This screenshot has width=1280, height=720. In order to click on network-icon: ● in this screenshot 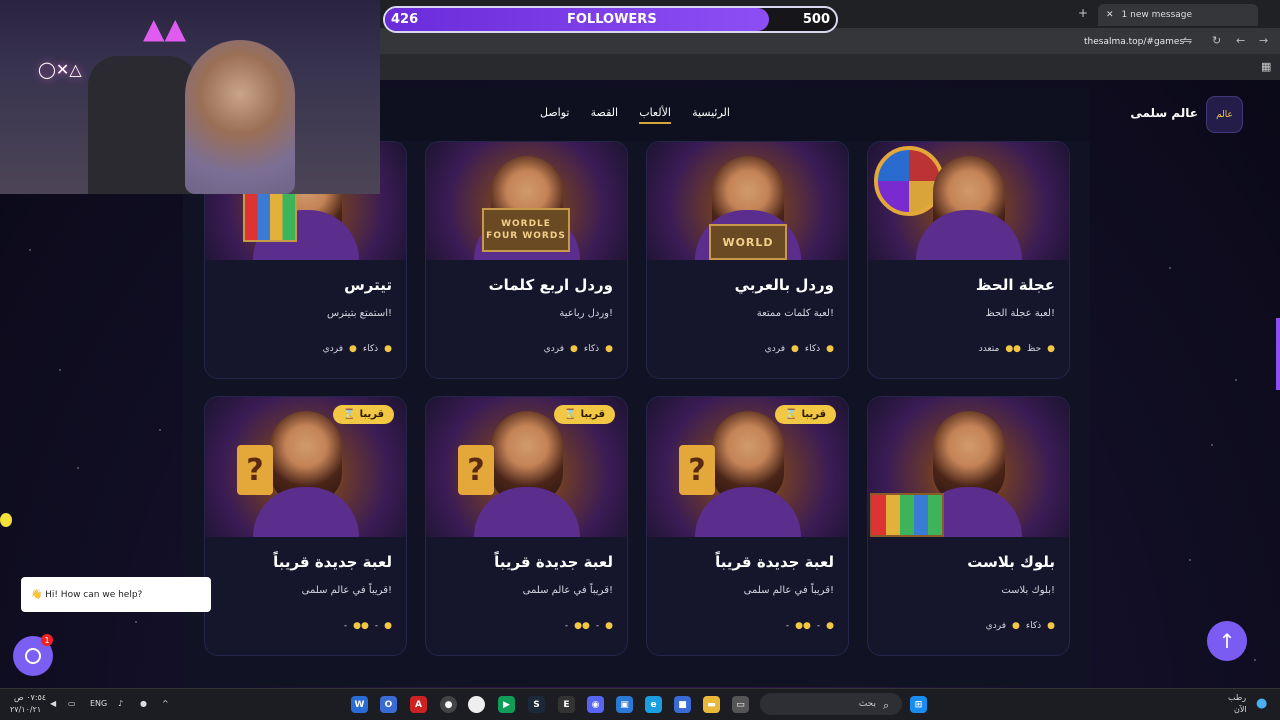, I will do `click(143, 703)`.